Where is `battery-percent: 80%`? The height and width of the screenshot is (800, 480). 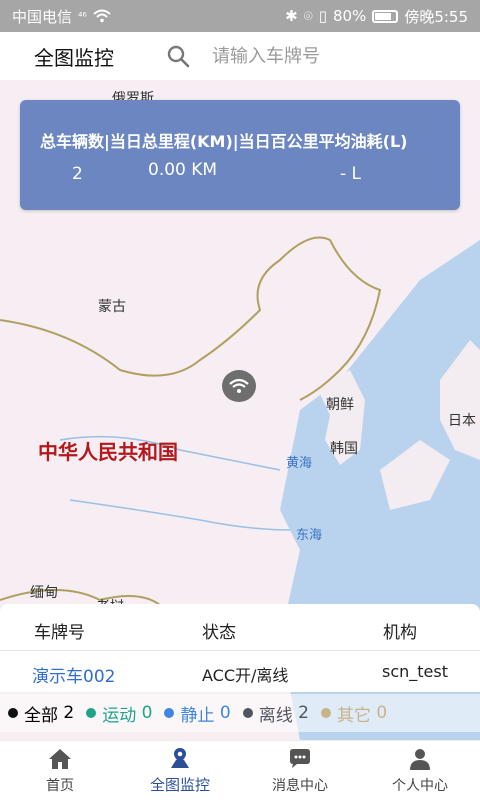
battery-percent: 80% is located at coordinates (349, 16).